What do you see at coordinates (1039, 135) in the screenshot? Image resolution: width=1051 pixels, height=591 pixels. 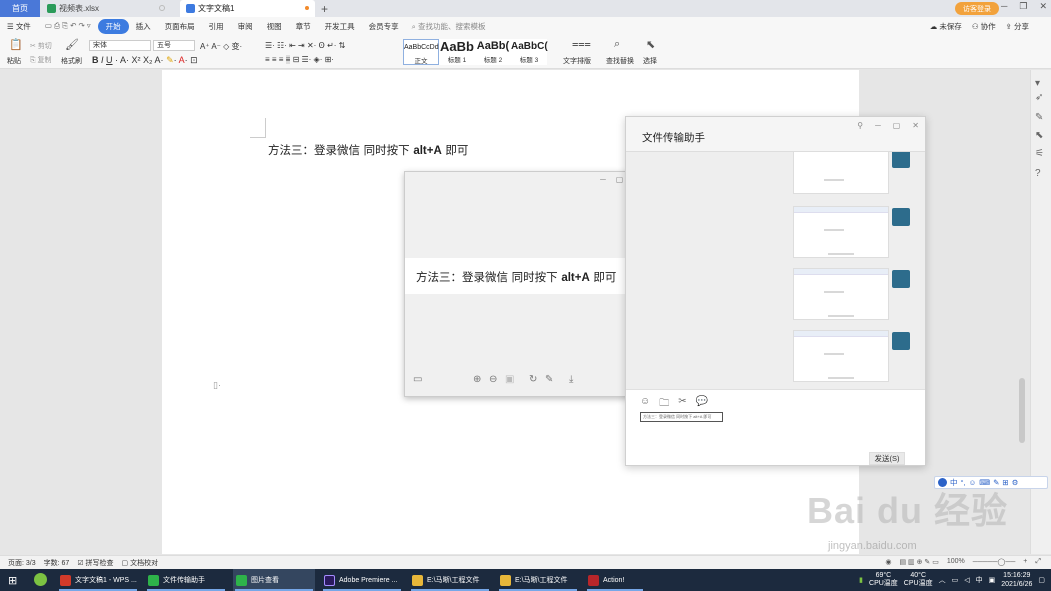 I see `sidebar-cursor-icon: ⬉` at bounding box center [1039, 135].